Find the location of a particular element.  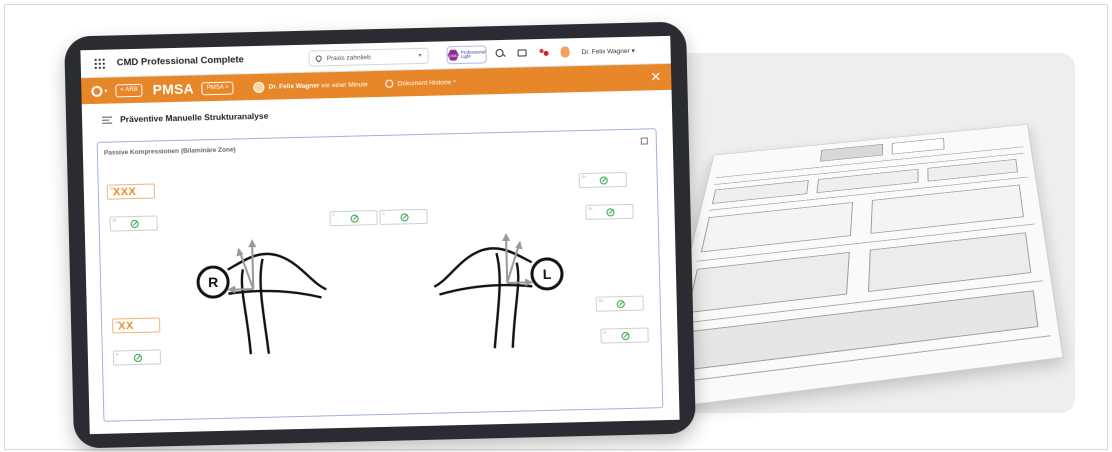

last-edited-by: Dr. Felix Wagner vor einer Minute is located at coordinates (318, 85).